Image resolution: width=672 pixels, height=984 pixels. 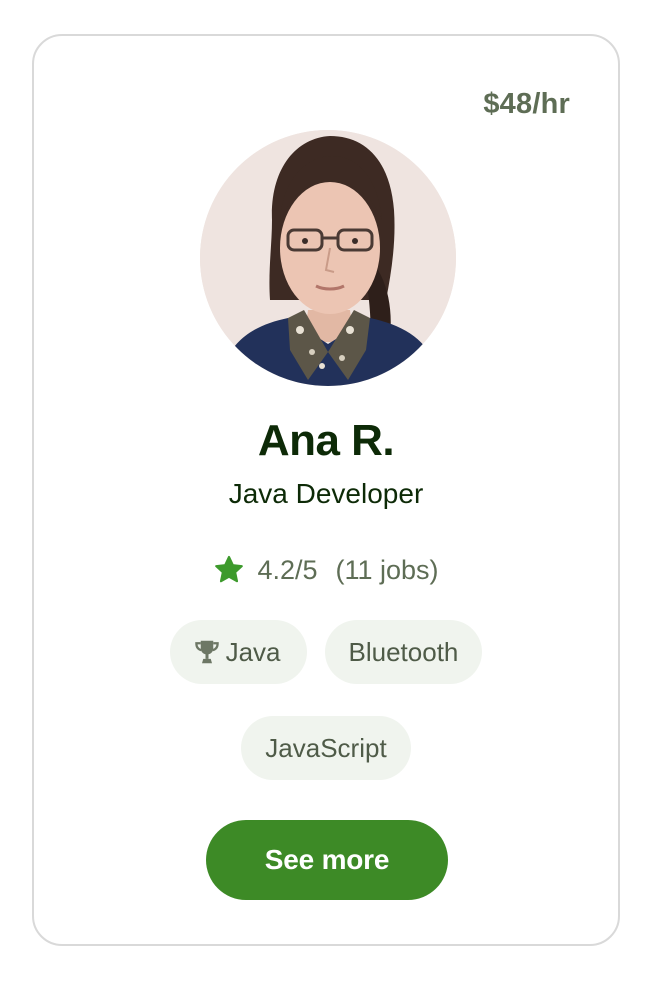 What do you see at coordinates (287, 569) in the screenshot?
I see `rating-value: 4.2/5` at bounding box center [287, 569].